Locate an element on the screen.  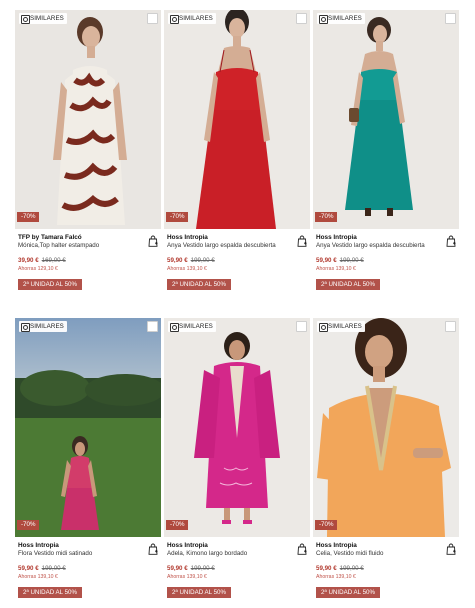
product-photo-pink-dress-field is located at coordinates (88, 427).